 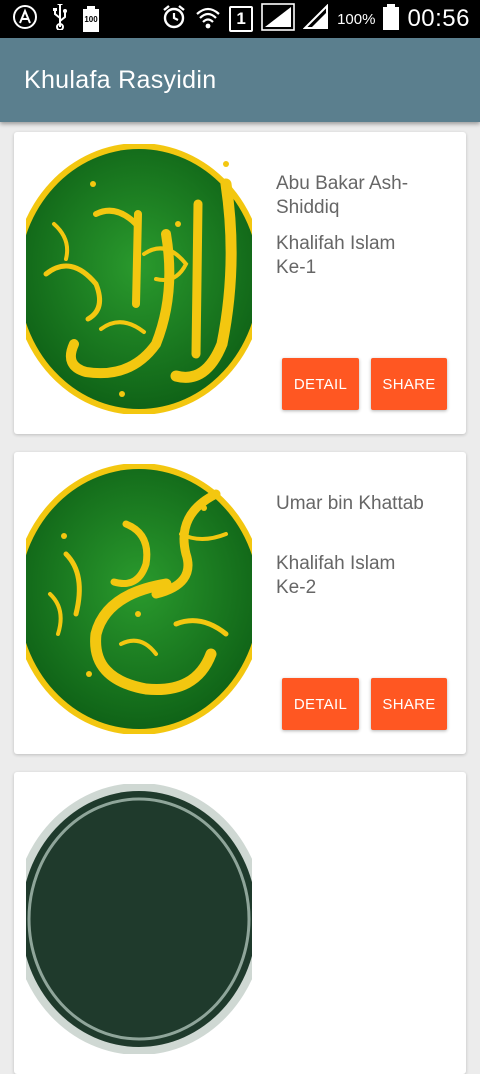 What do you see at coordinates (336, 255) in the screenshot?
I see `caliph-role: Khalifah Islam Ke-1` at bounding box center [336, 255].